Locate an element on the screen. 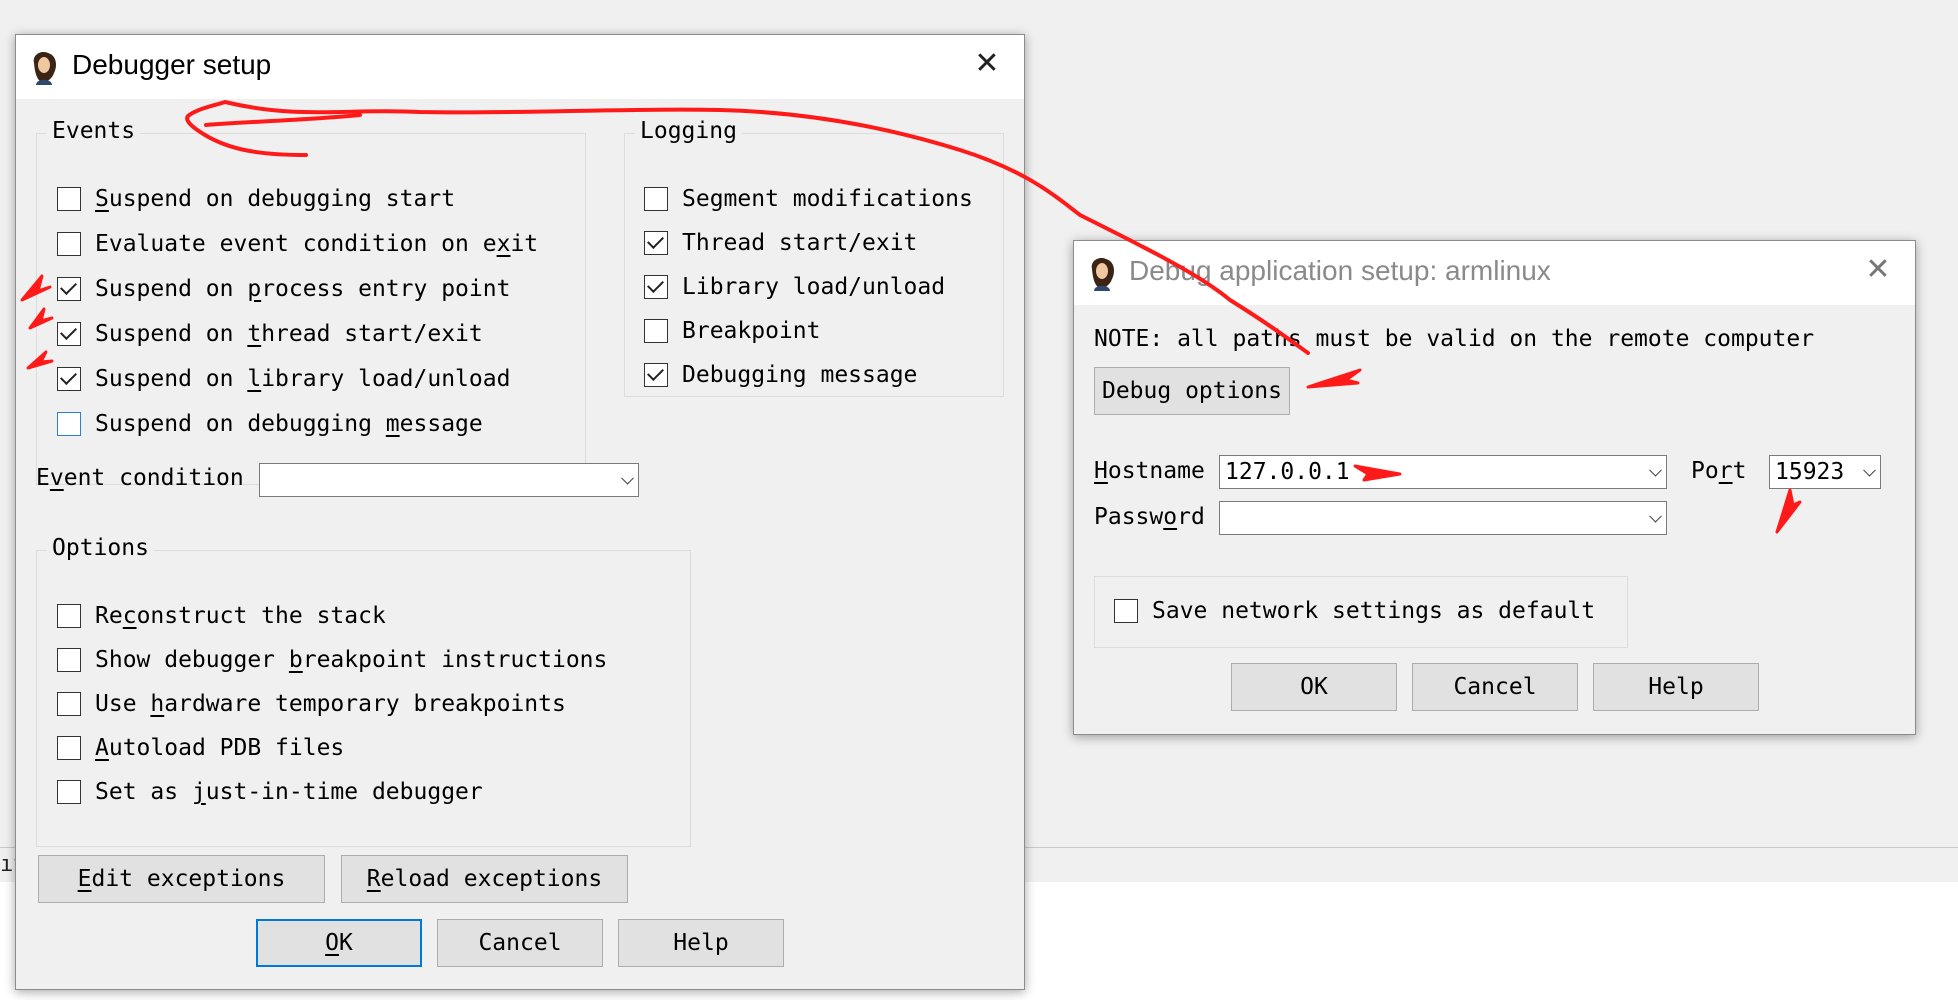  event-condition-combobox is located at coordinates (449, 480).